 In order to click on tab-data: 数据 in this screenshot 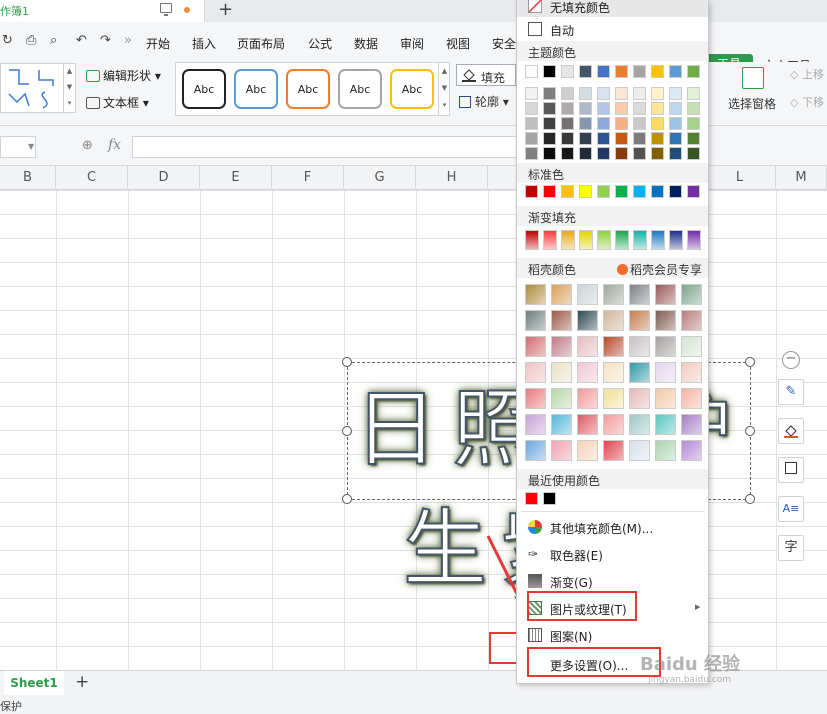, I will do `click(366, 43)`.